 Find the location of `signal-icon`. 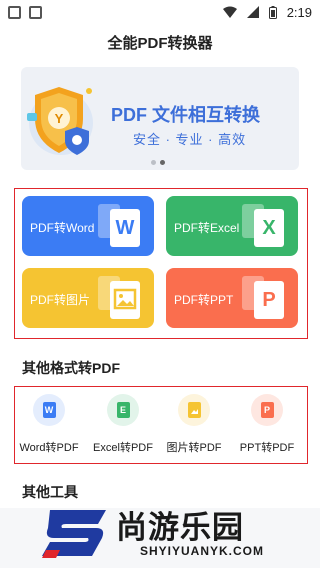

signal-icon is located at coordinates (252, 12).